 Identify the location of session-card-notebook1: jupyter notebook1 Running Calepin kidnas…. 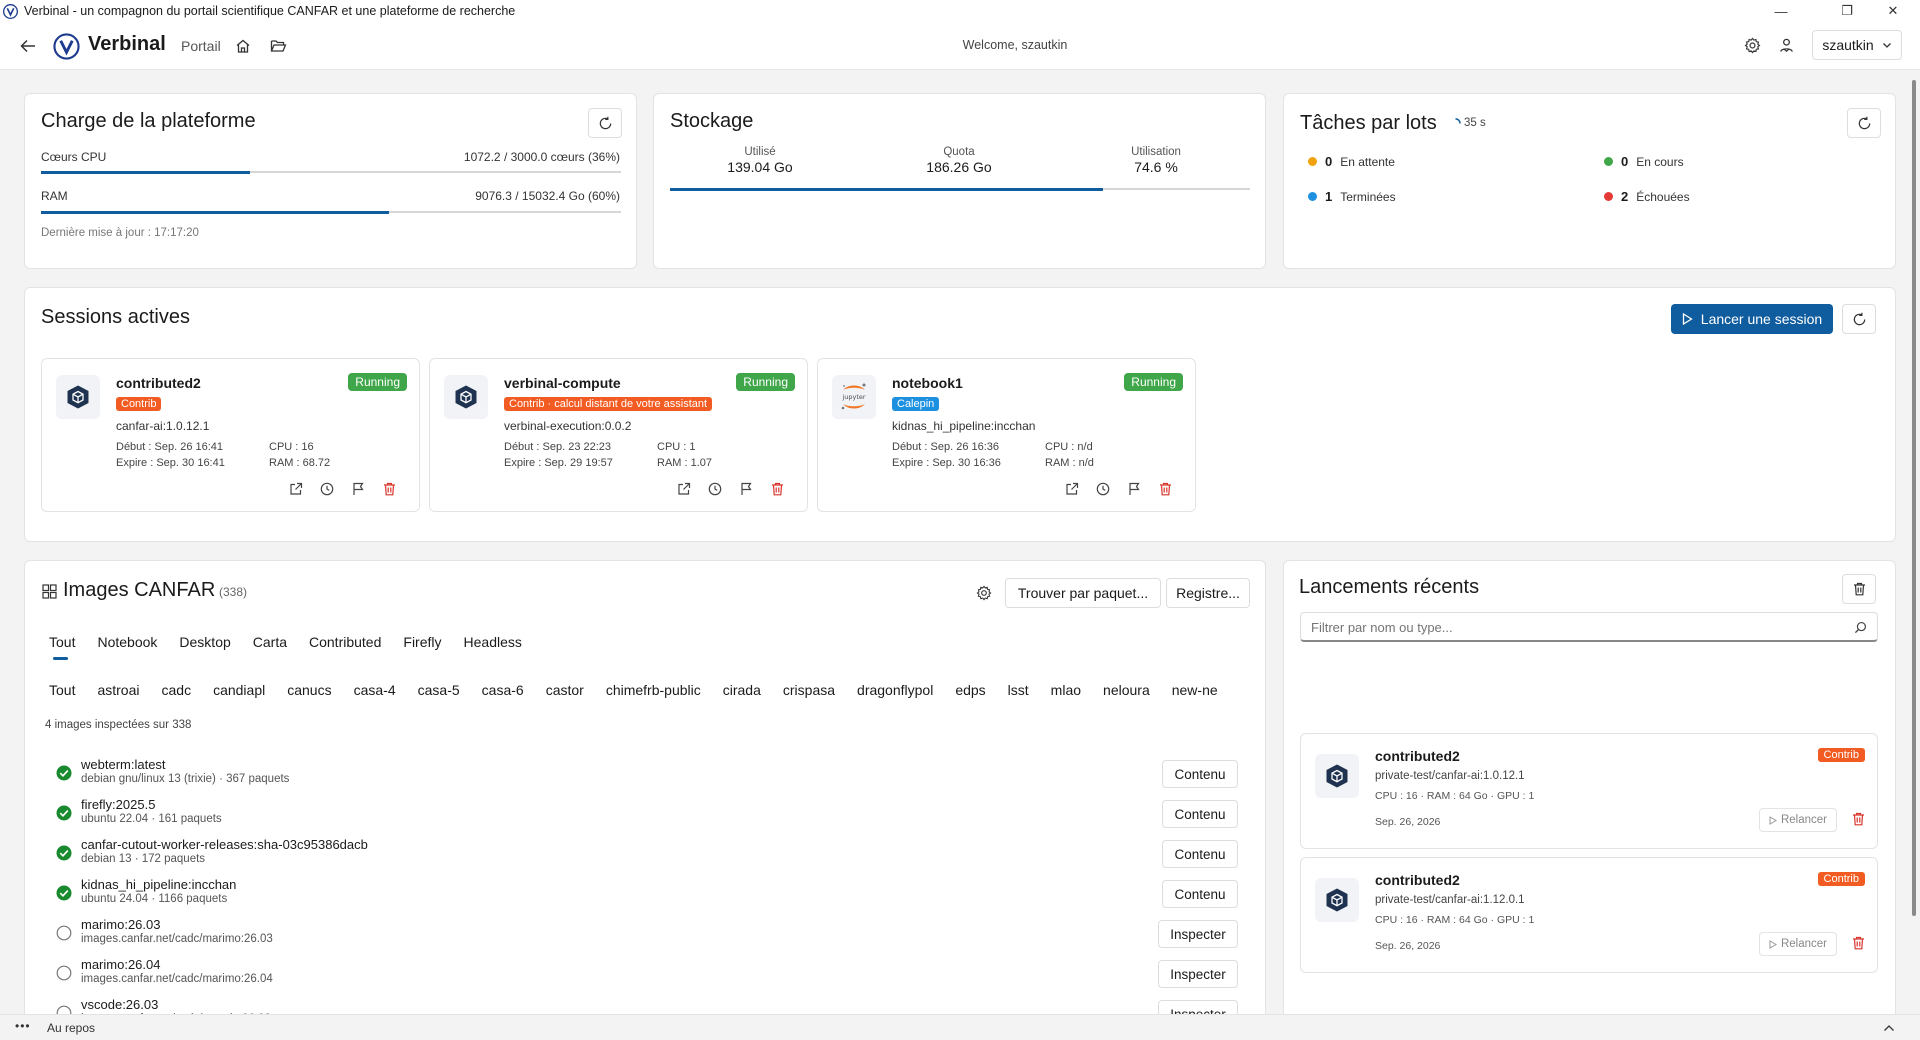
(1006, 435).